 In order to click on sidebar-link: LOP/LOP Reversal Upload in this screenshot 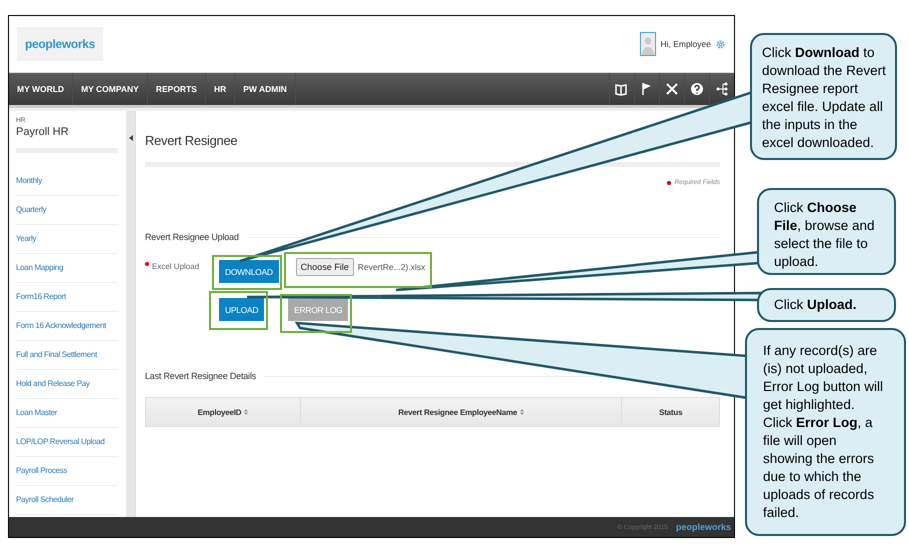, I will do `click(60, 441)`.